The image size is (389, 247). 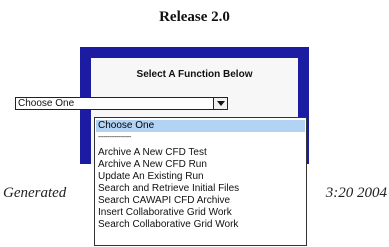 What do you see at coordinates (35, 193) in the screenshot?
I see `footer-left-text: Generated` at bounding box center [35, 193].